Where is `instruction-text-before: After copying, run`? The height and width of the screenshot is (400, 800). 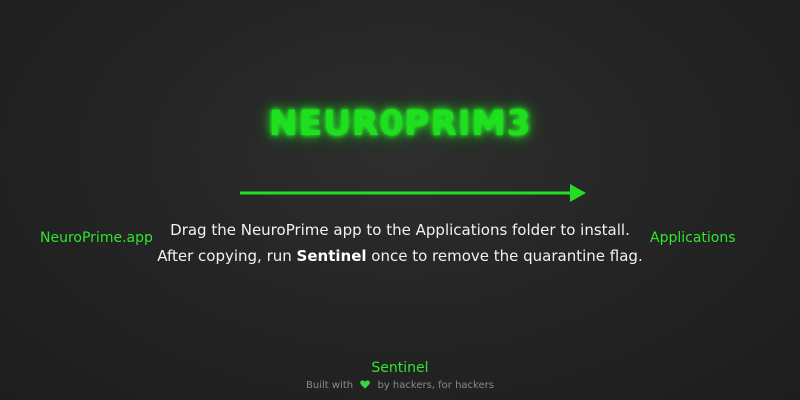
instruction-text-before: After copying, run is located at coordinates (227, 256).